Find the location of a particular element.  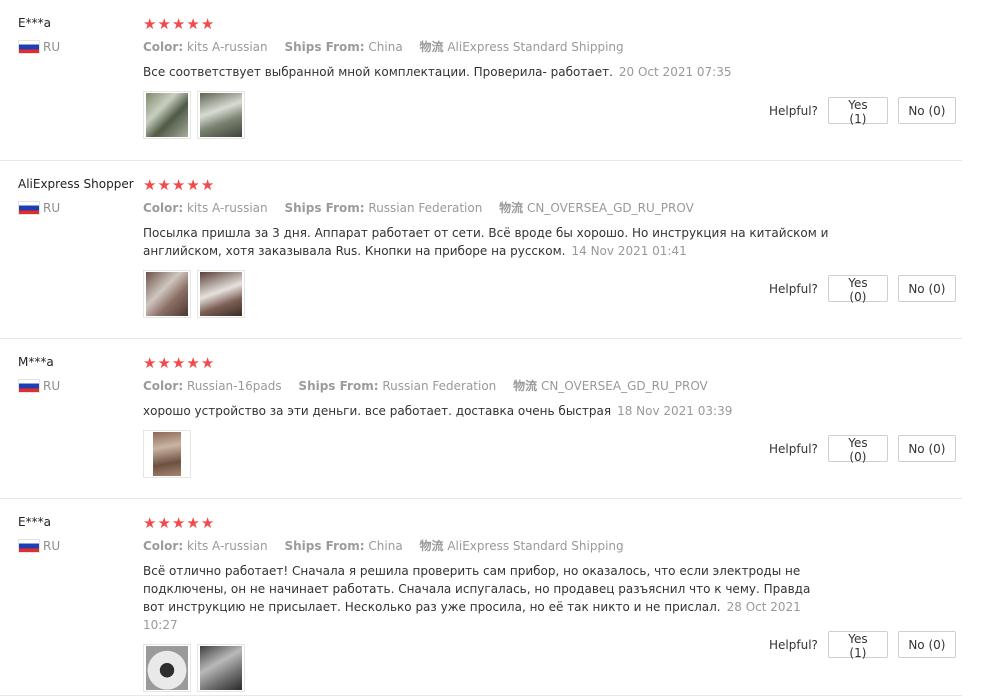

reviewer-info: AliExpress Shopper RU is located at coordinates (76, 196).